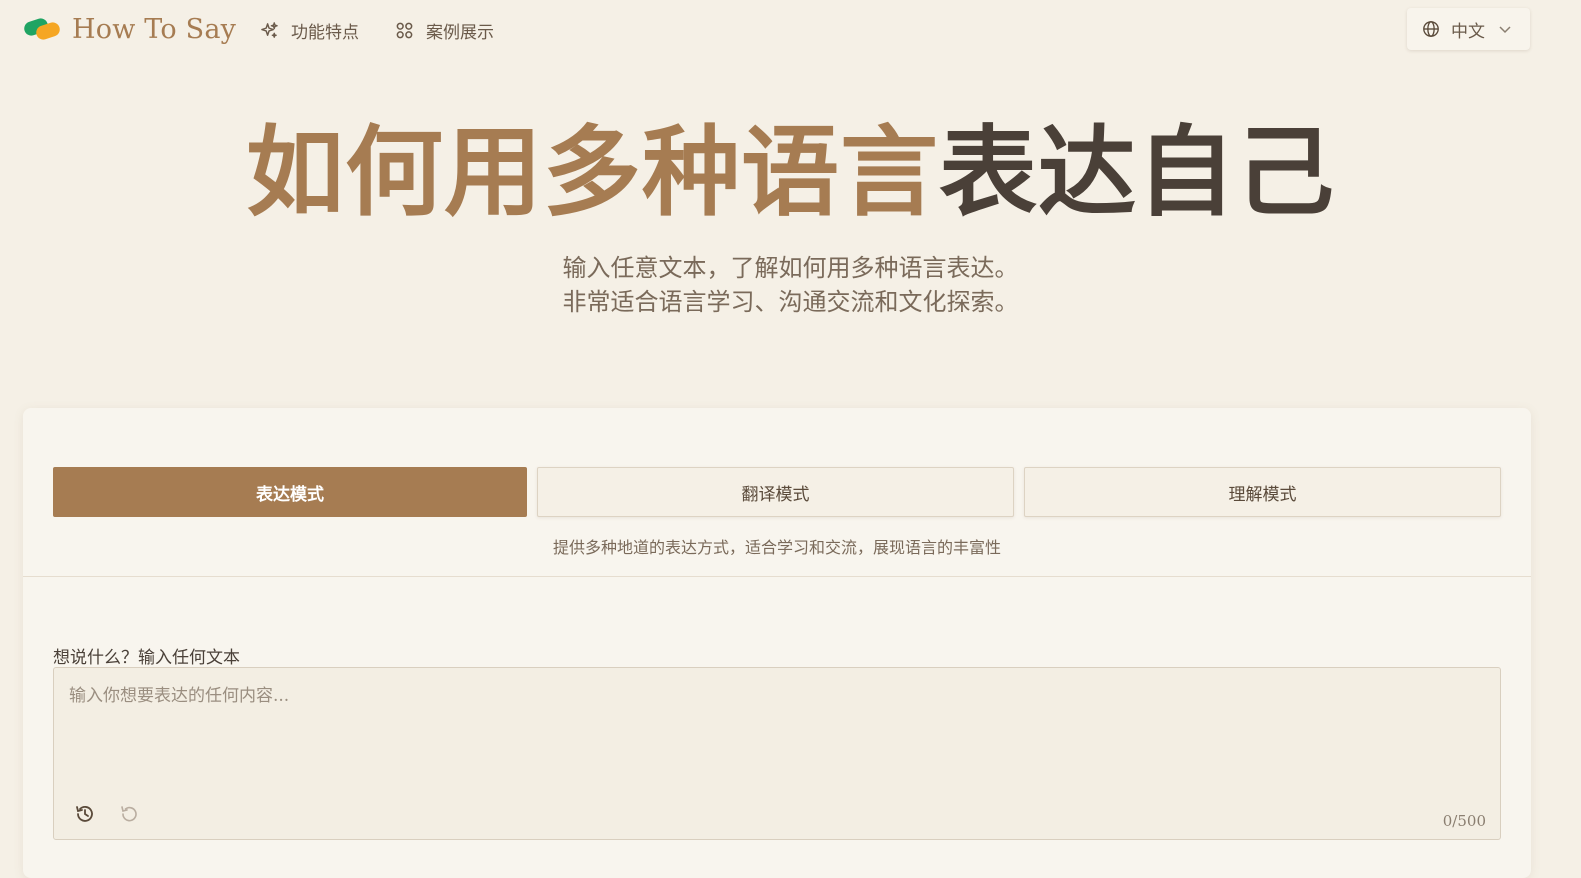 This screenshot has height=878, width=1581. I want to click on hero-title: 如何用多种语言表达自己, so click(790, 173).